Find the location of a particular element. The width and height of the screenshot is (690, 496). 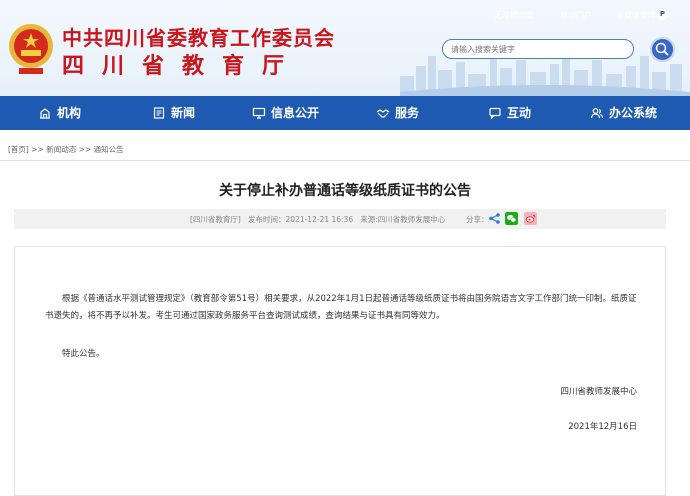

building-icon is located at coordinates (45, 113).